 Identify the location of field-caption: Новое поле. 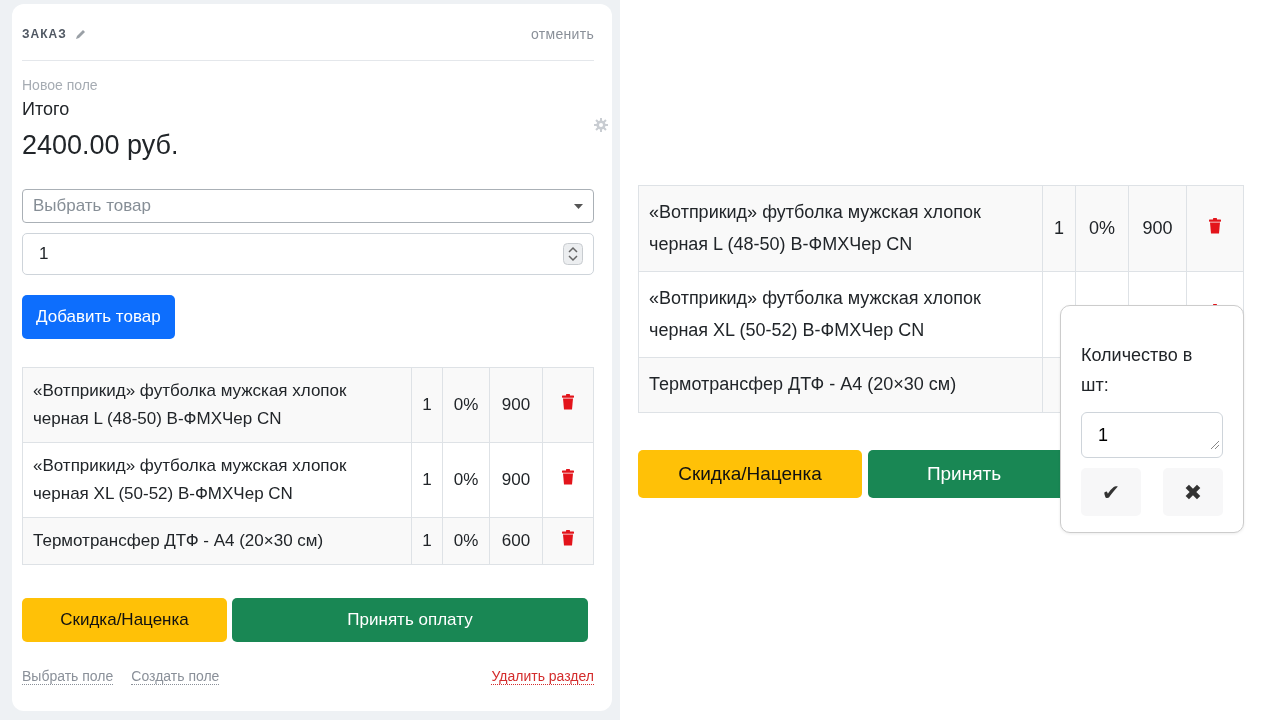
(60, 85).